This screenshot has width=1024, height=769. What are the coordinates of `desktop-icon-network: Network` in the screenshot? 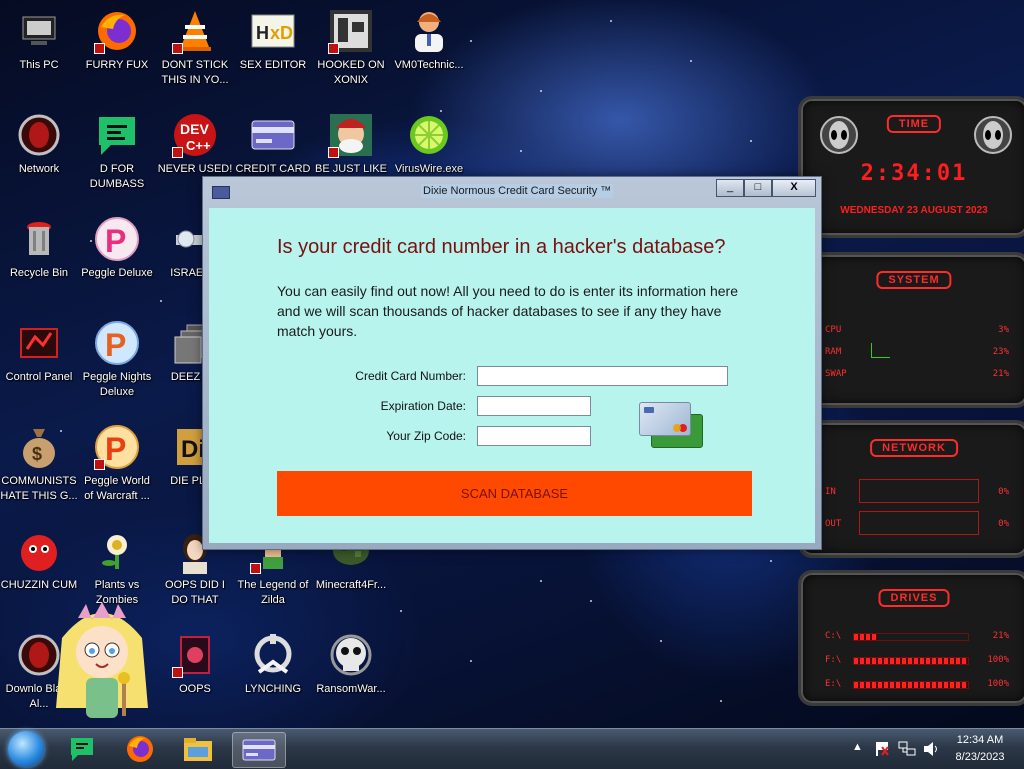 It's located at (39, 144).